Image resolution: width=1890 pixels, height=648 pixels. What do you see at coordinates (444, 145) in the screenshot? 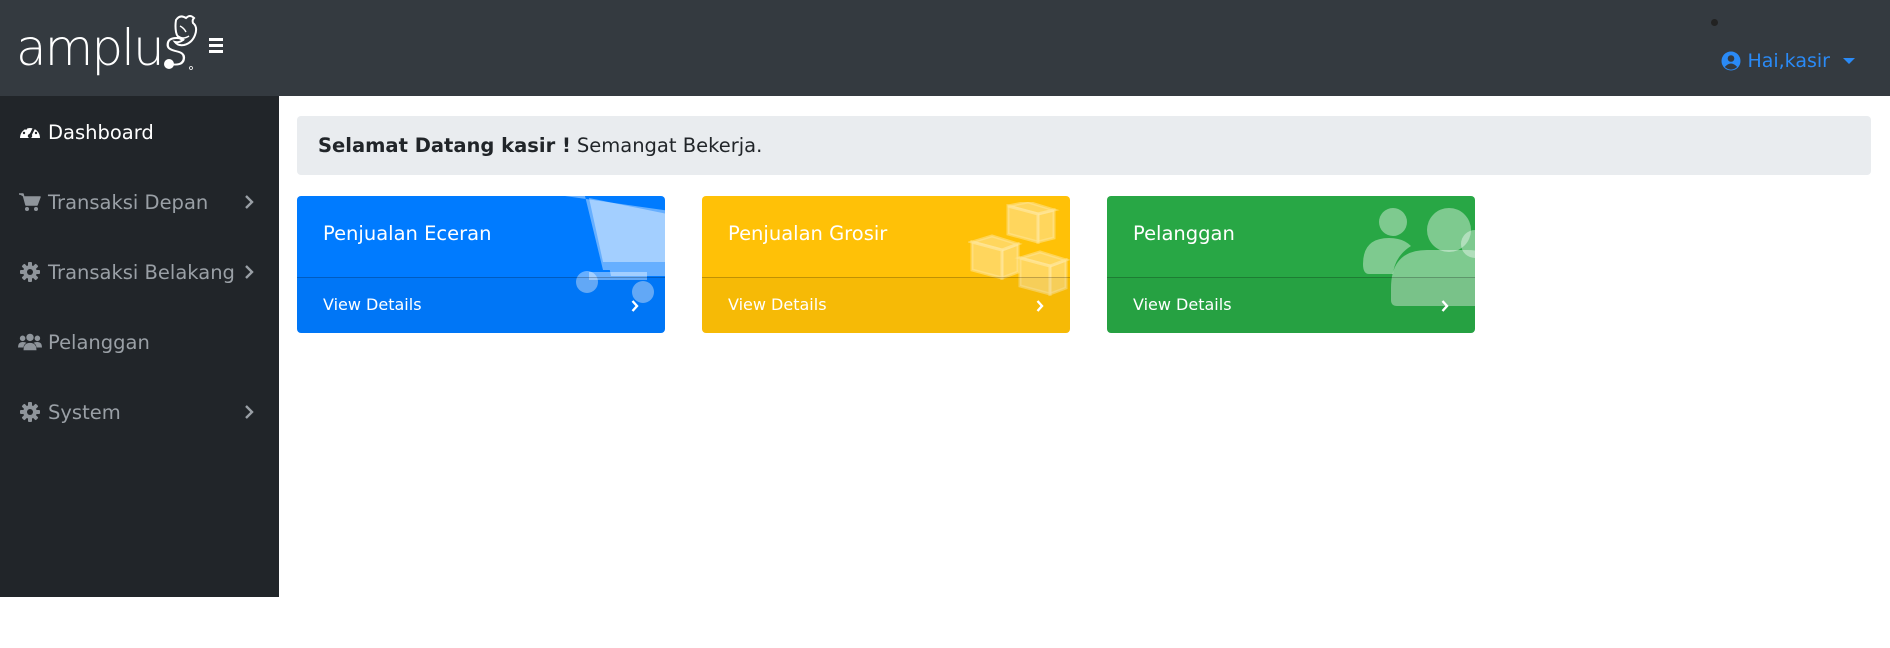
I see `welcome-greeting: Selamat Datang kasir !` at bounding box center [444, 145].